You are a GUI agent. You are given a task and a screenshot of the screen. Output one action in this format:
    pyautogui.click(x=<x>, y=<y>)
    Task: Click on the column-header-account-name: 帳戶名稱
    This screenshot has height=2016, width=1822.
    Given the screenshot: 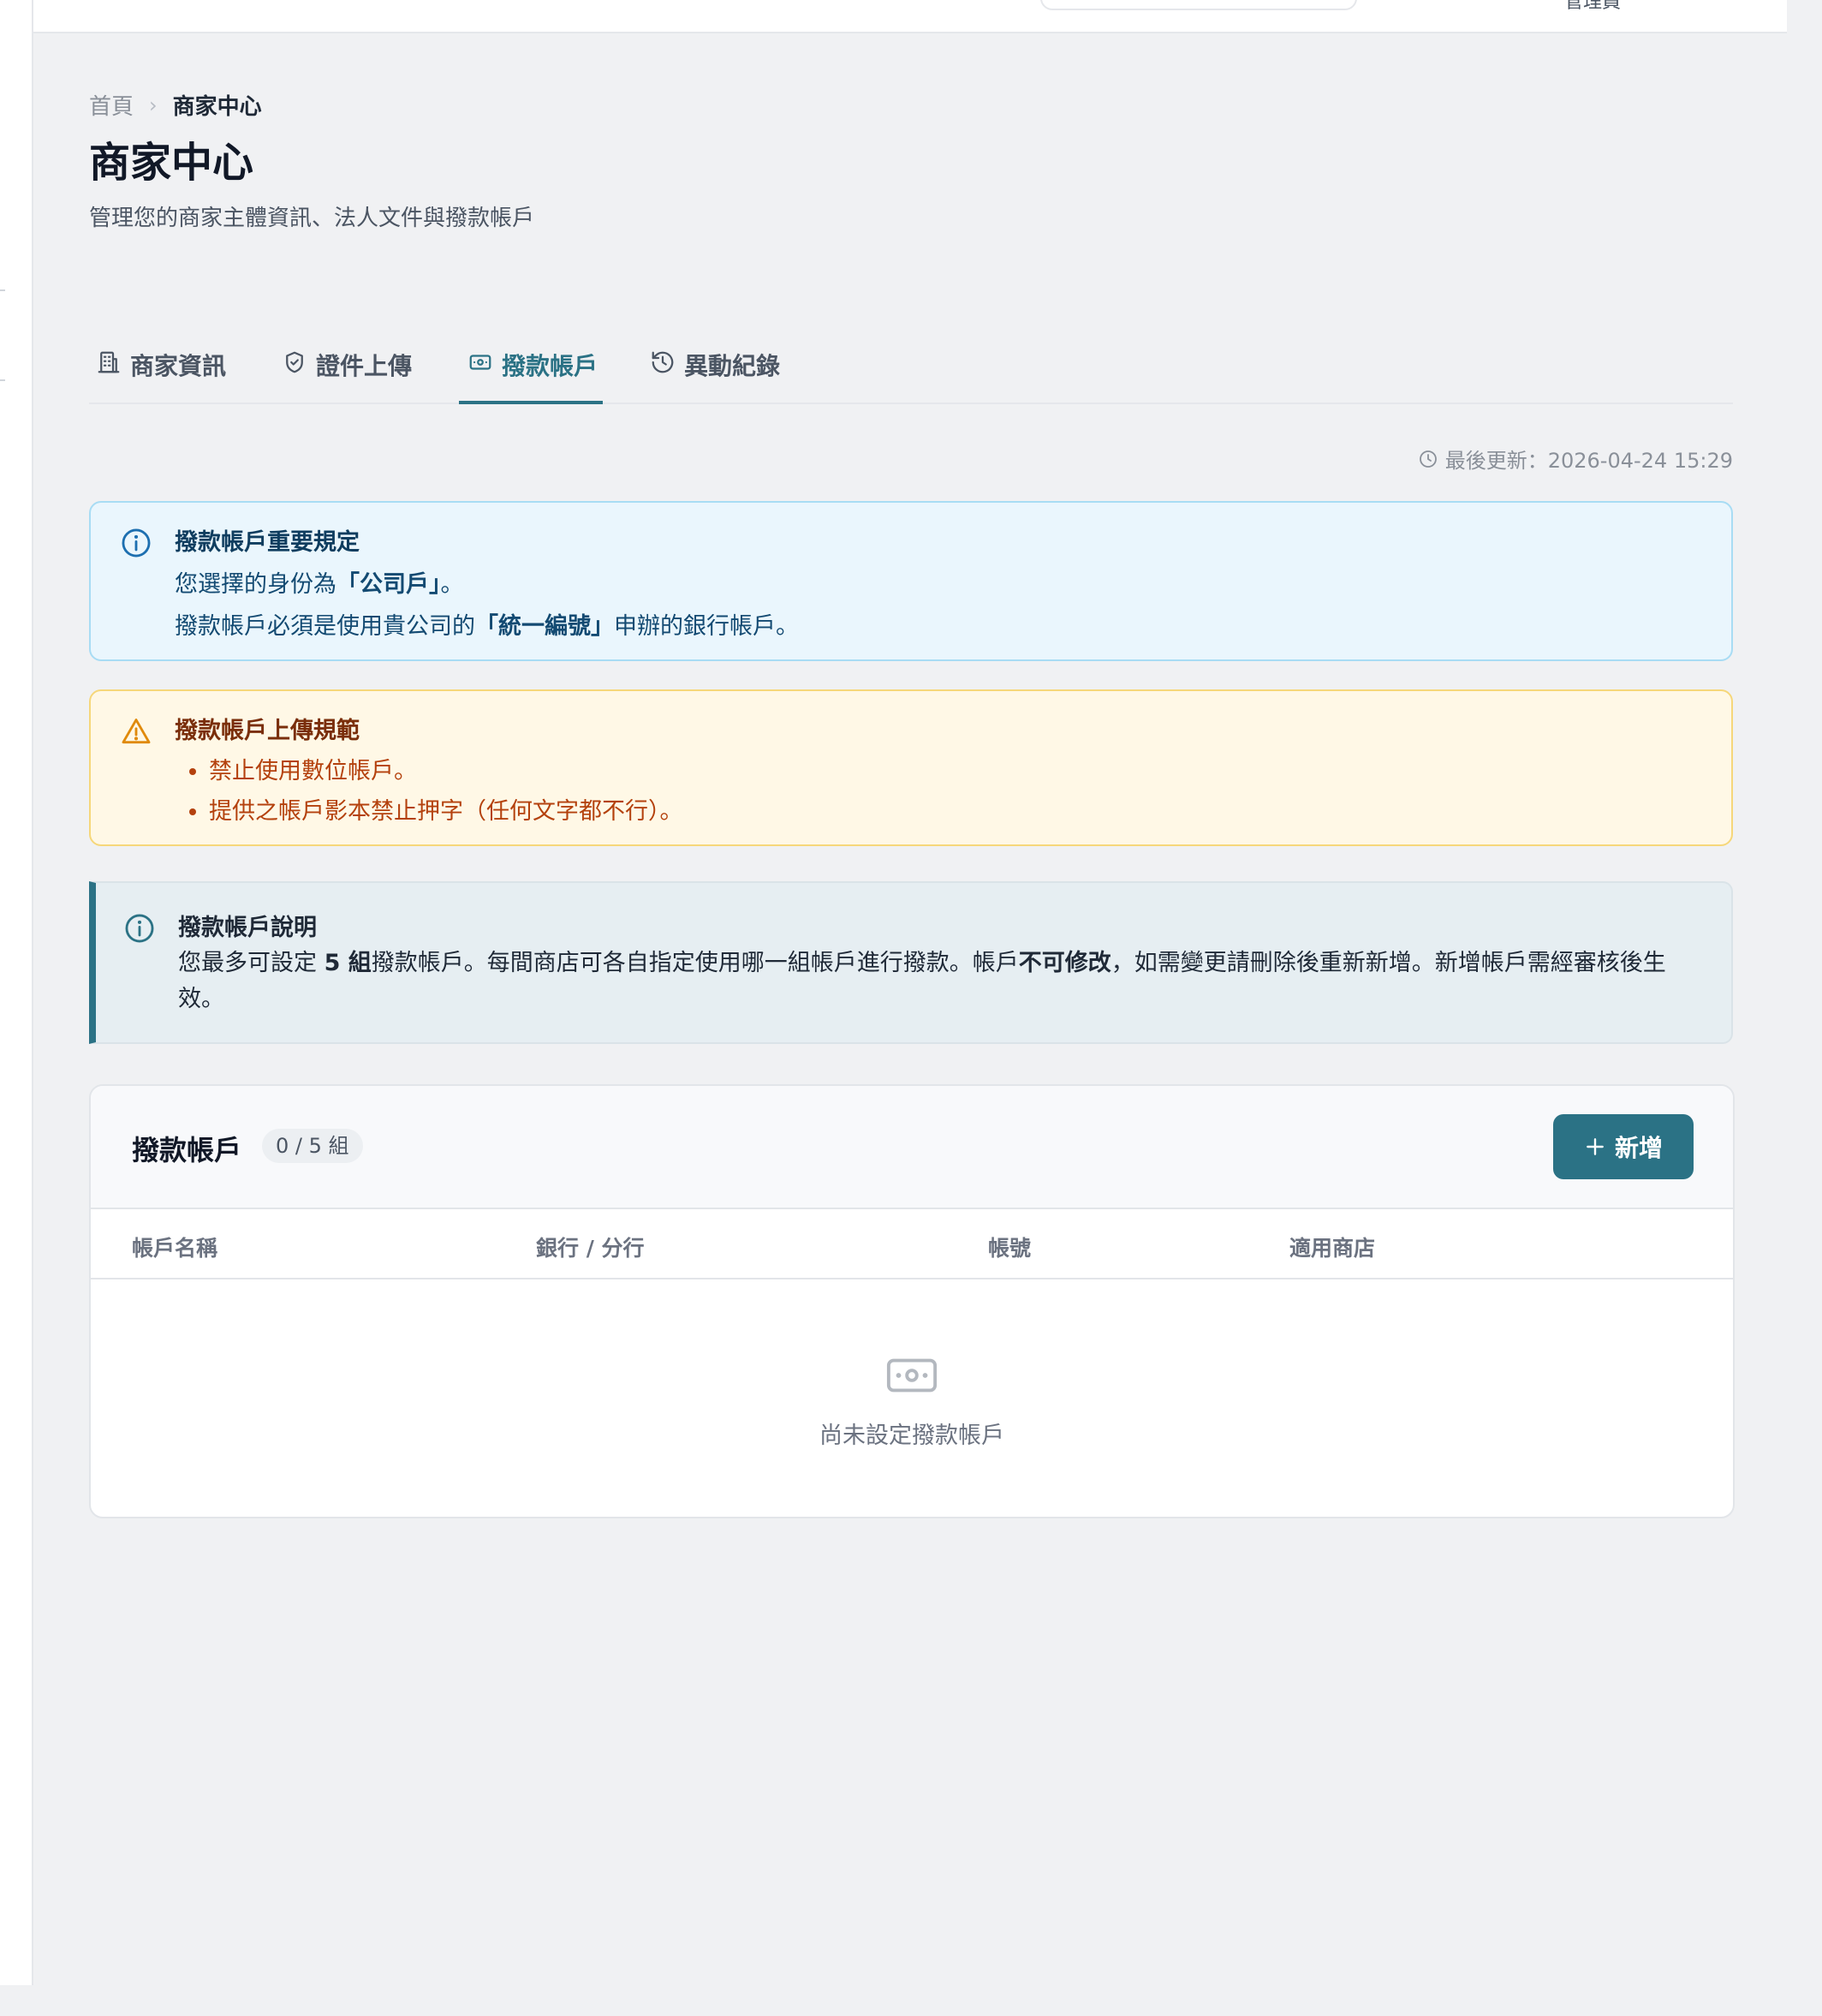 What is the action you would take?
    pyautogui.click(x=175, y=1248)
    